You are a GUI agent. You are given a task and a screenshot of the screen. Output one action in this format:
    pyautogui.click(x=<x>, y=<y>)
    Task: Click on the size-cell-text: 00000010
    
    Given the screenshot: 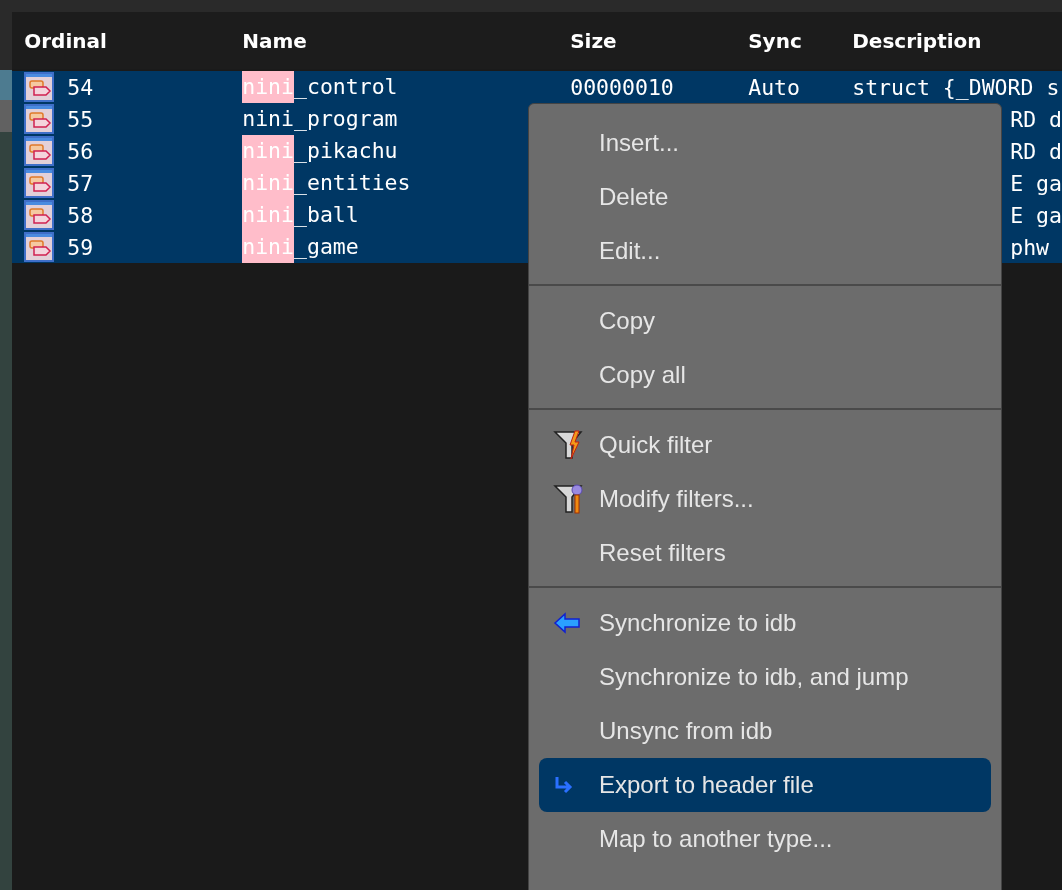 What is the action you would take?
    pyautogui.click(x=622, y=87)
    